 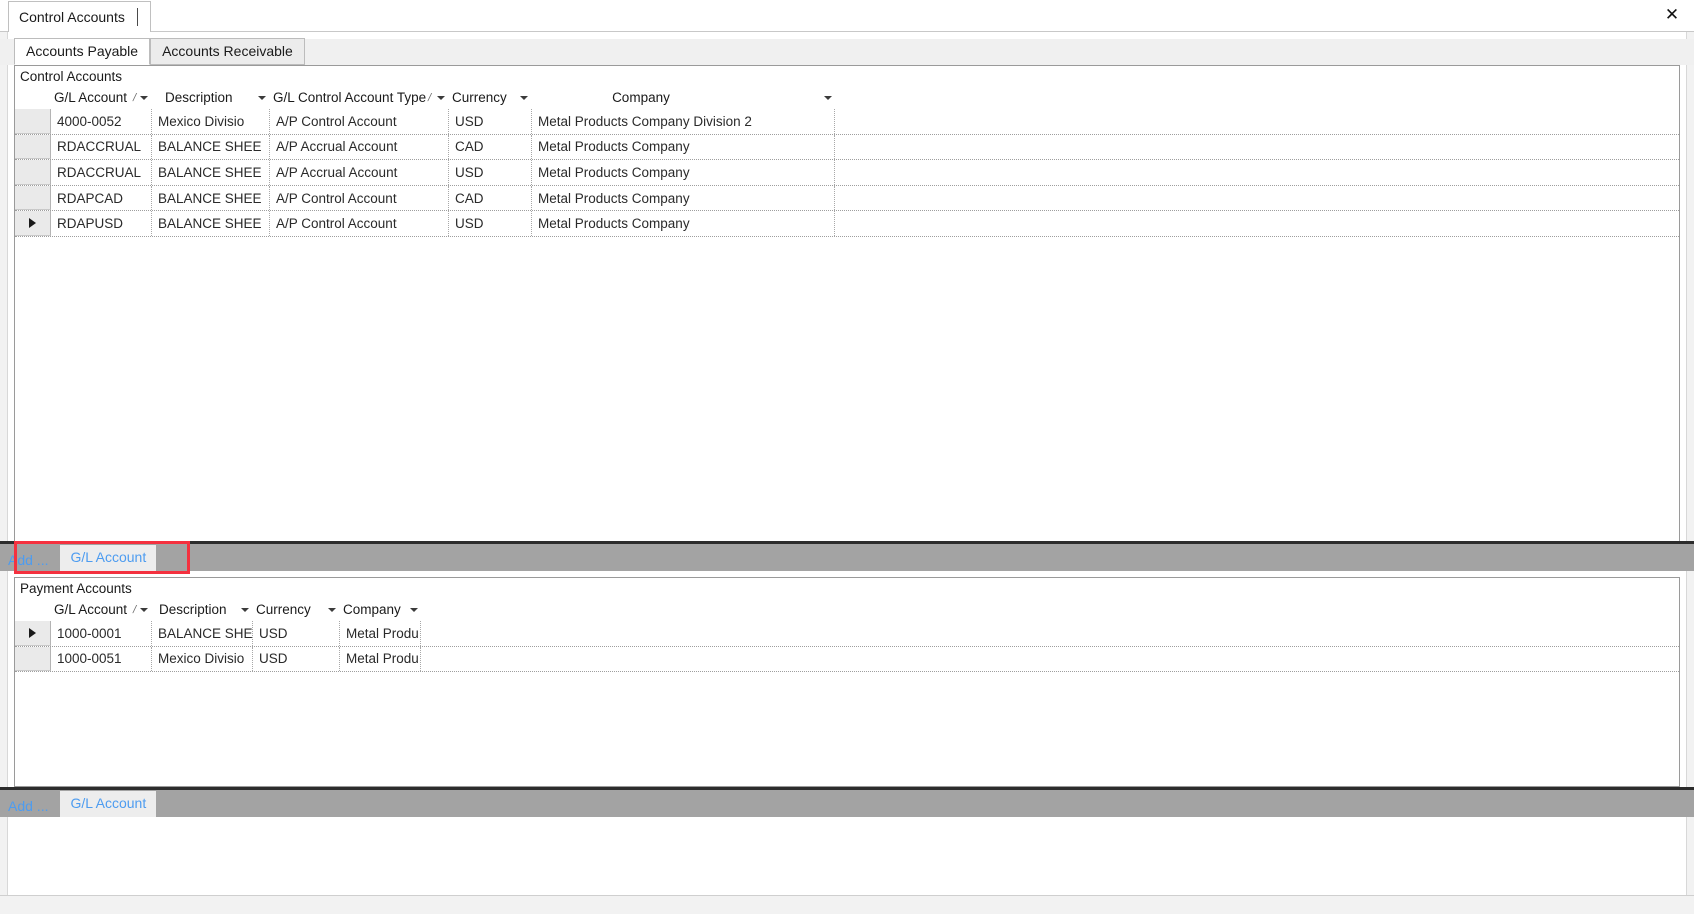 What do you see at coordinates (101, 121) in the screenshot?
I see `cell-gl-account: 4000-0052` at bounding box center [101, 121].